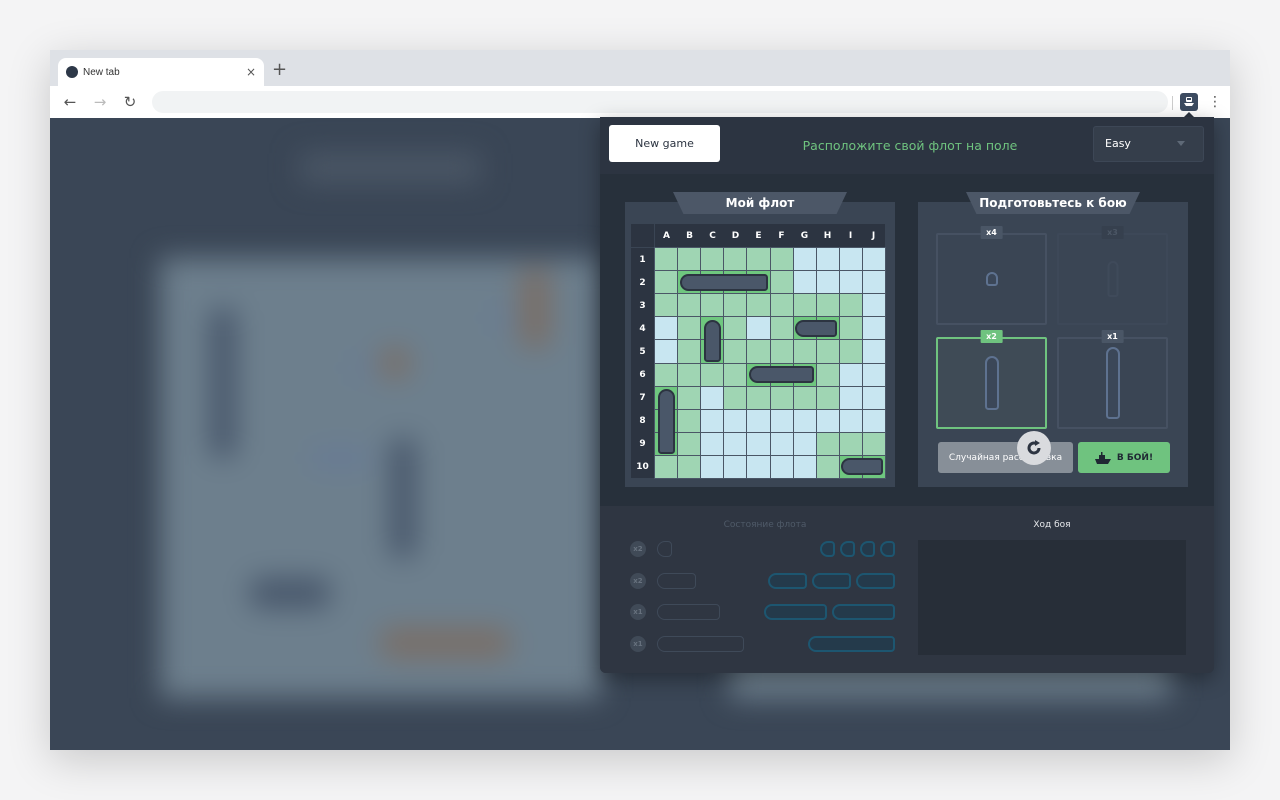 The width and height of the screenshot is (1280, 800). Describe the element at coordinates (712, 328) in the screenshot. I see `board-cell-c4` at that location.